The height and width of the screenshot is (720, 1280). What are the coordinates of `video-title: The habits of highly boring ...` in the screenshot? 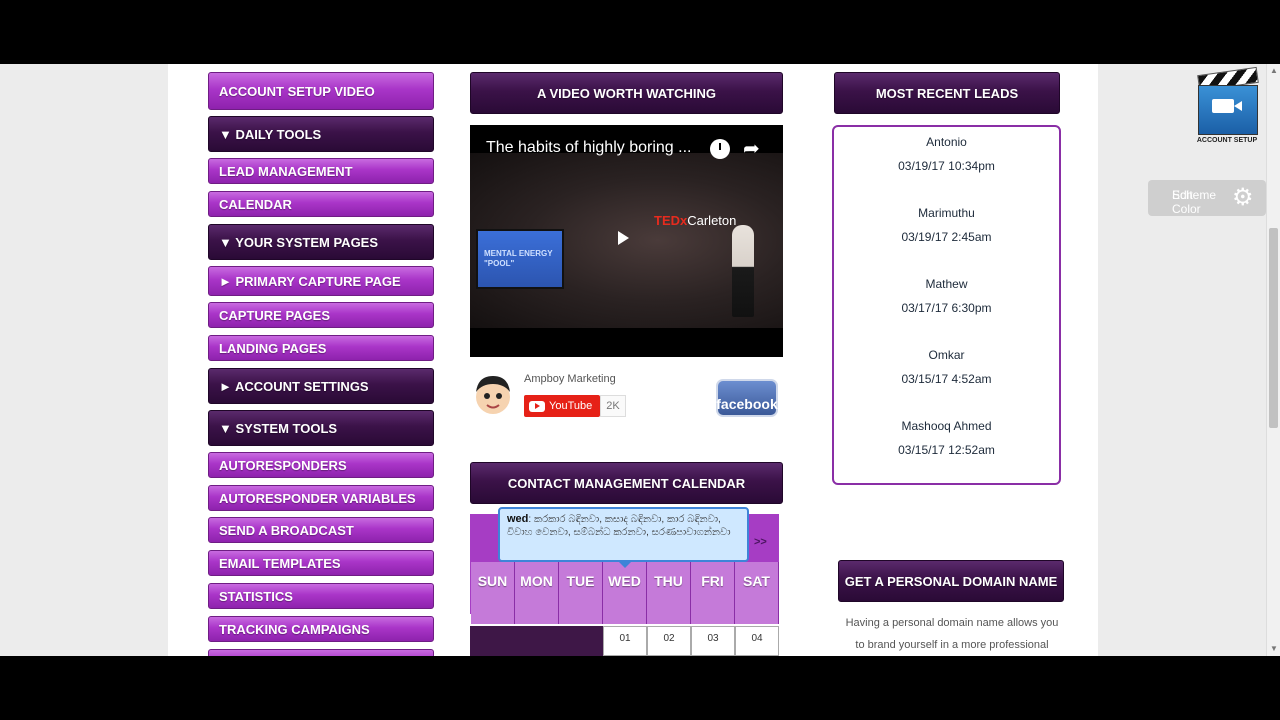 It's located at (588, 148).